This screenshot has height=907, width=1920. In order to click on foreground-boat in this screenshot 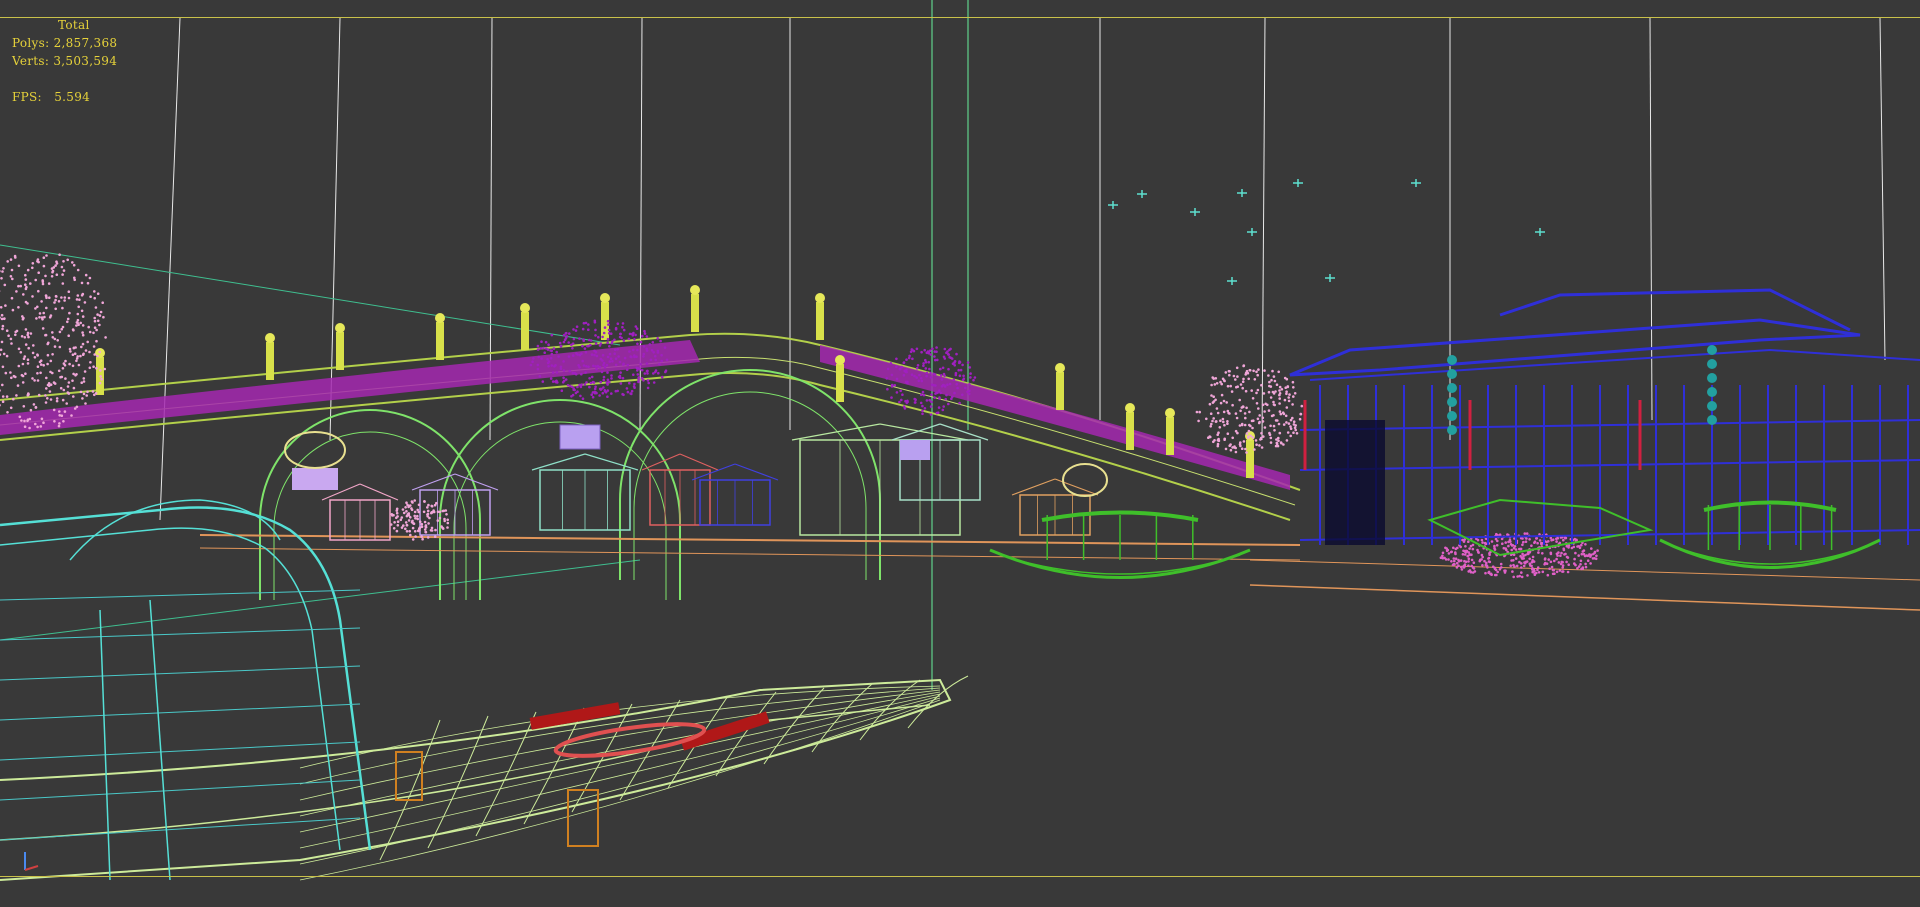, I will do `click(484, 778)`.